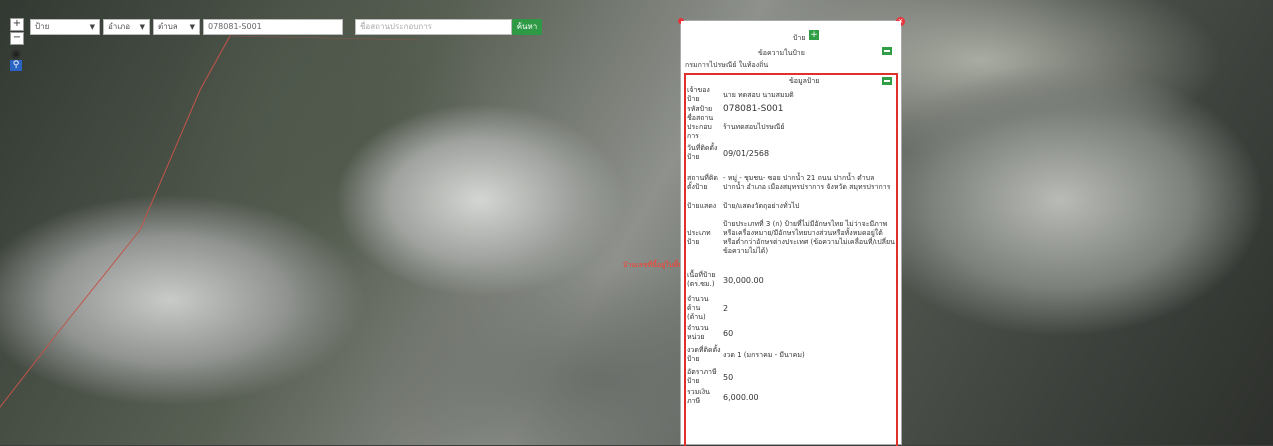 This screenshot has height=446, width=1273. I want to click on locate-icon: ◉, so click(16, 53).